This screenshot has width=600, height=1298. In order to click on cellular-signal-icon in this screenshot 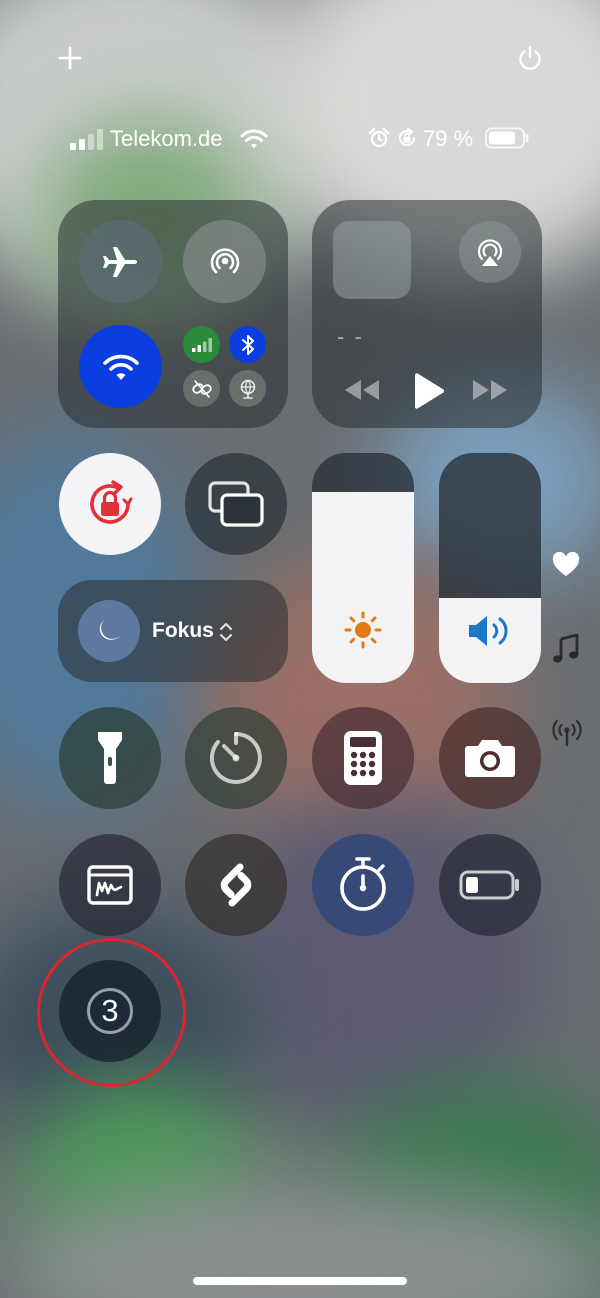, I will do `click(201, 344)`.